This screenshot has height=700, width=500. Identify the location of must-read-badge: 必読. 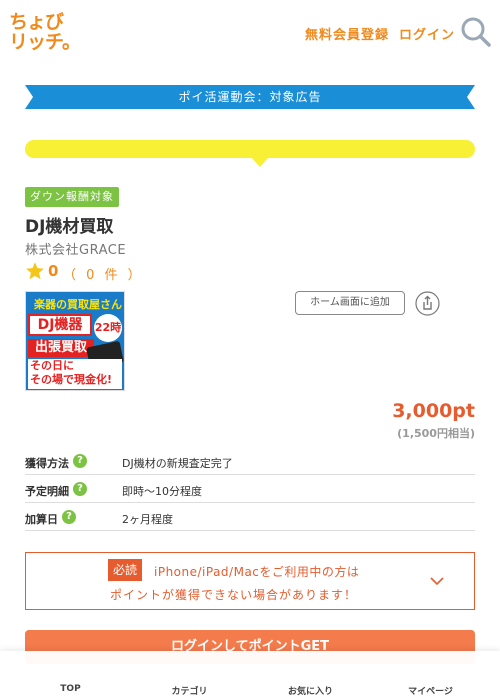
(125, 570).